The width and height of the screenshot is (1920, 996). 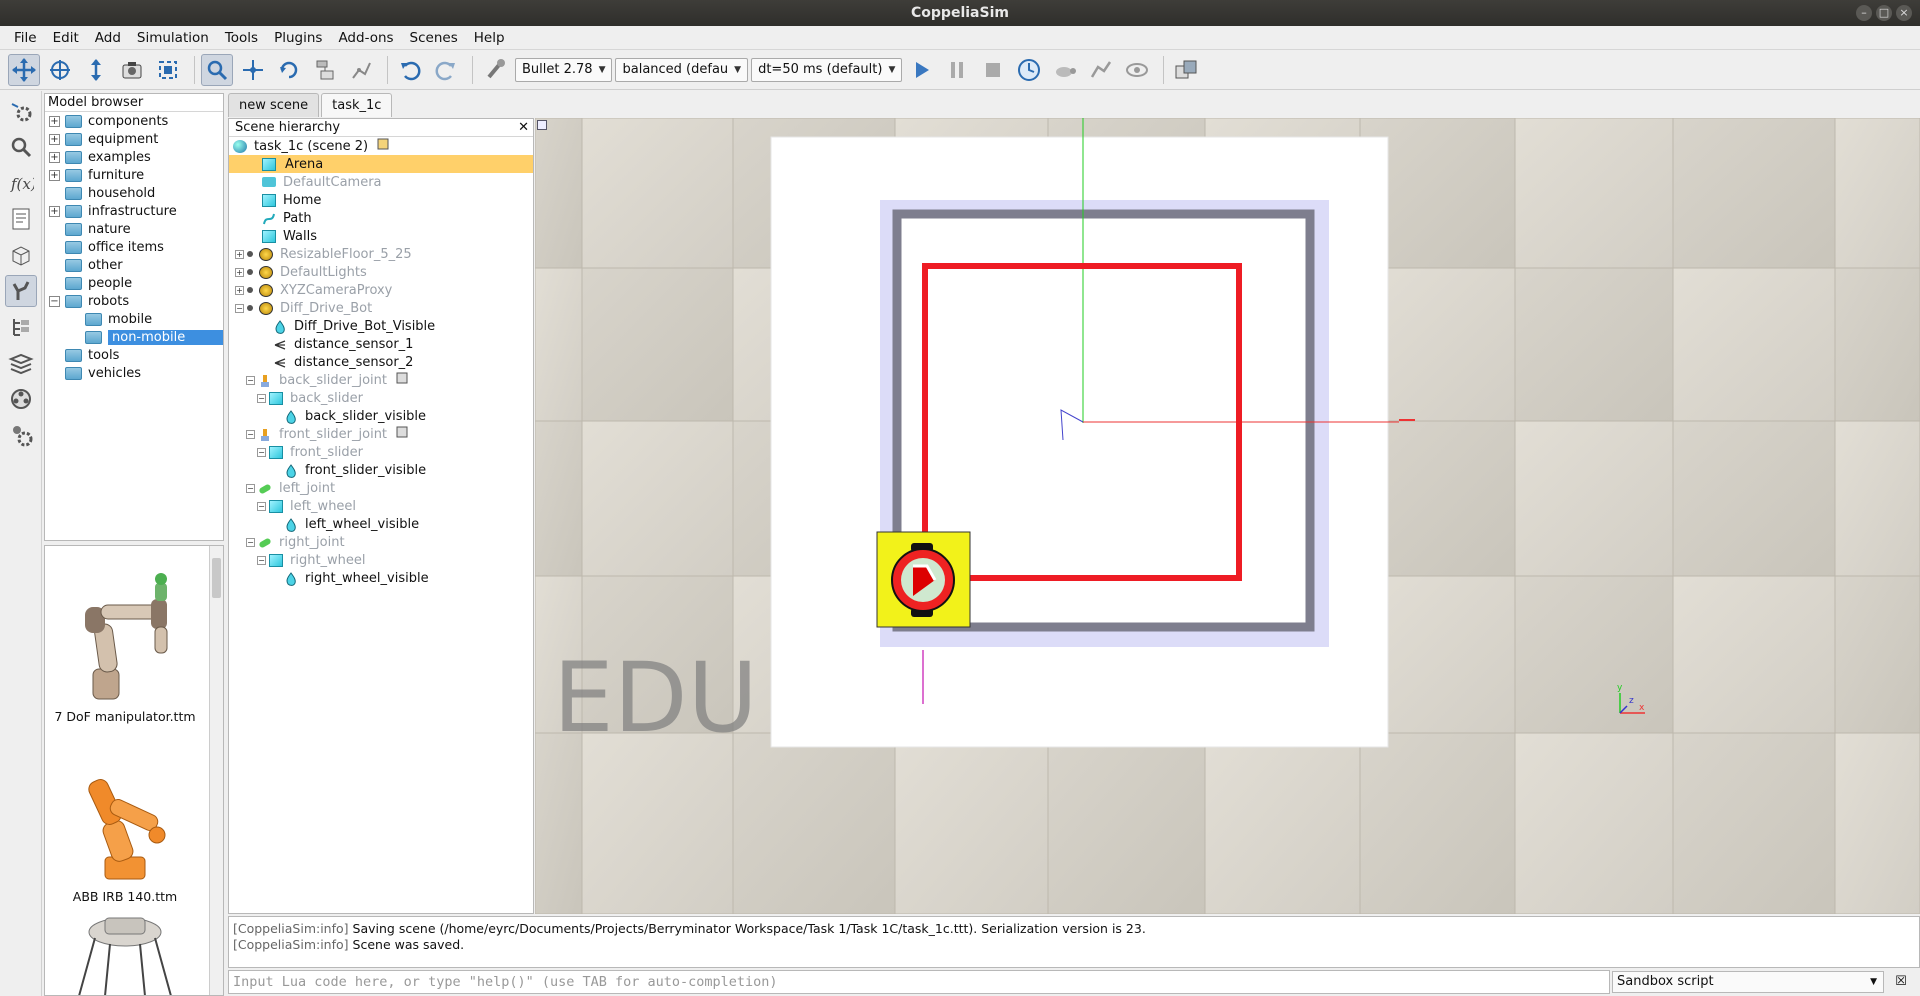 What do you see at coordinates (1065, 70) in the screenshot?
I see `slow-down-icon` at bounding box center [1065, 70].